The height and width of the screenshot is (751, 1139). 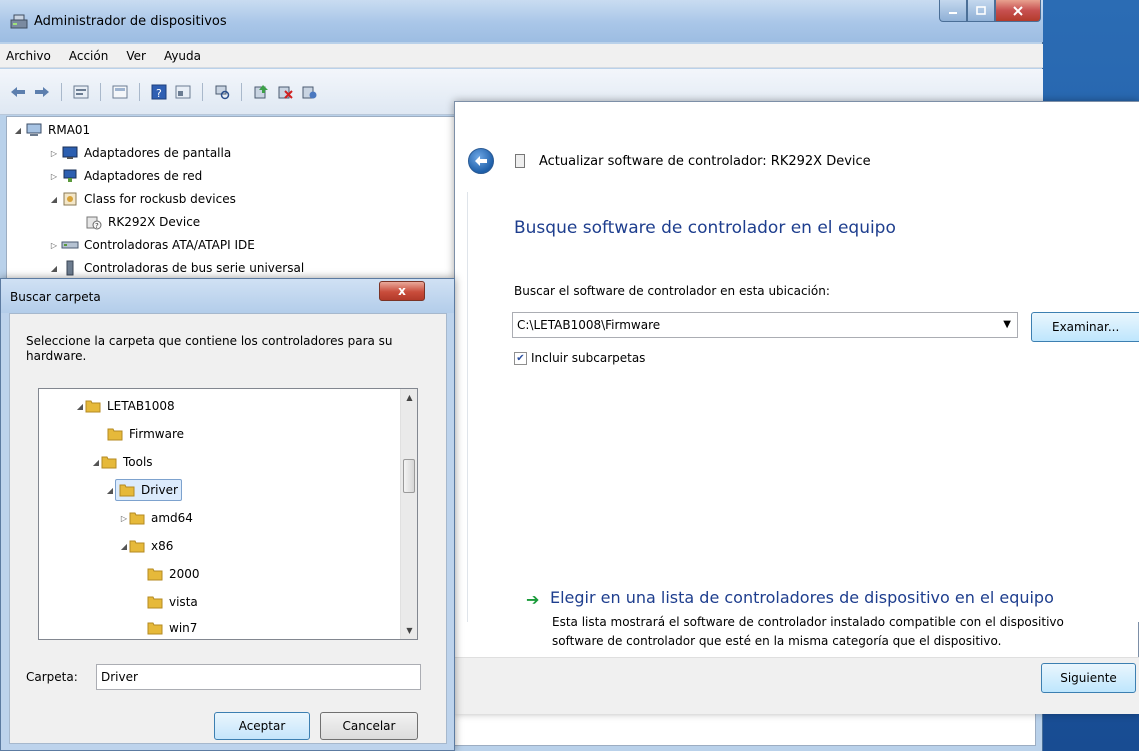 What do you see at coordinates (145, 434) in the screenshot?
I see `folder-item-firmware: Firmware` at bounding box center [145, 434].